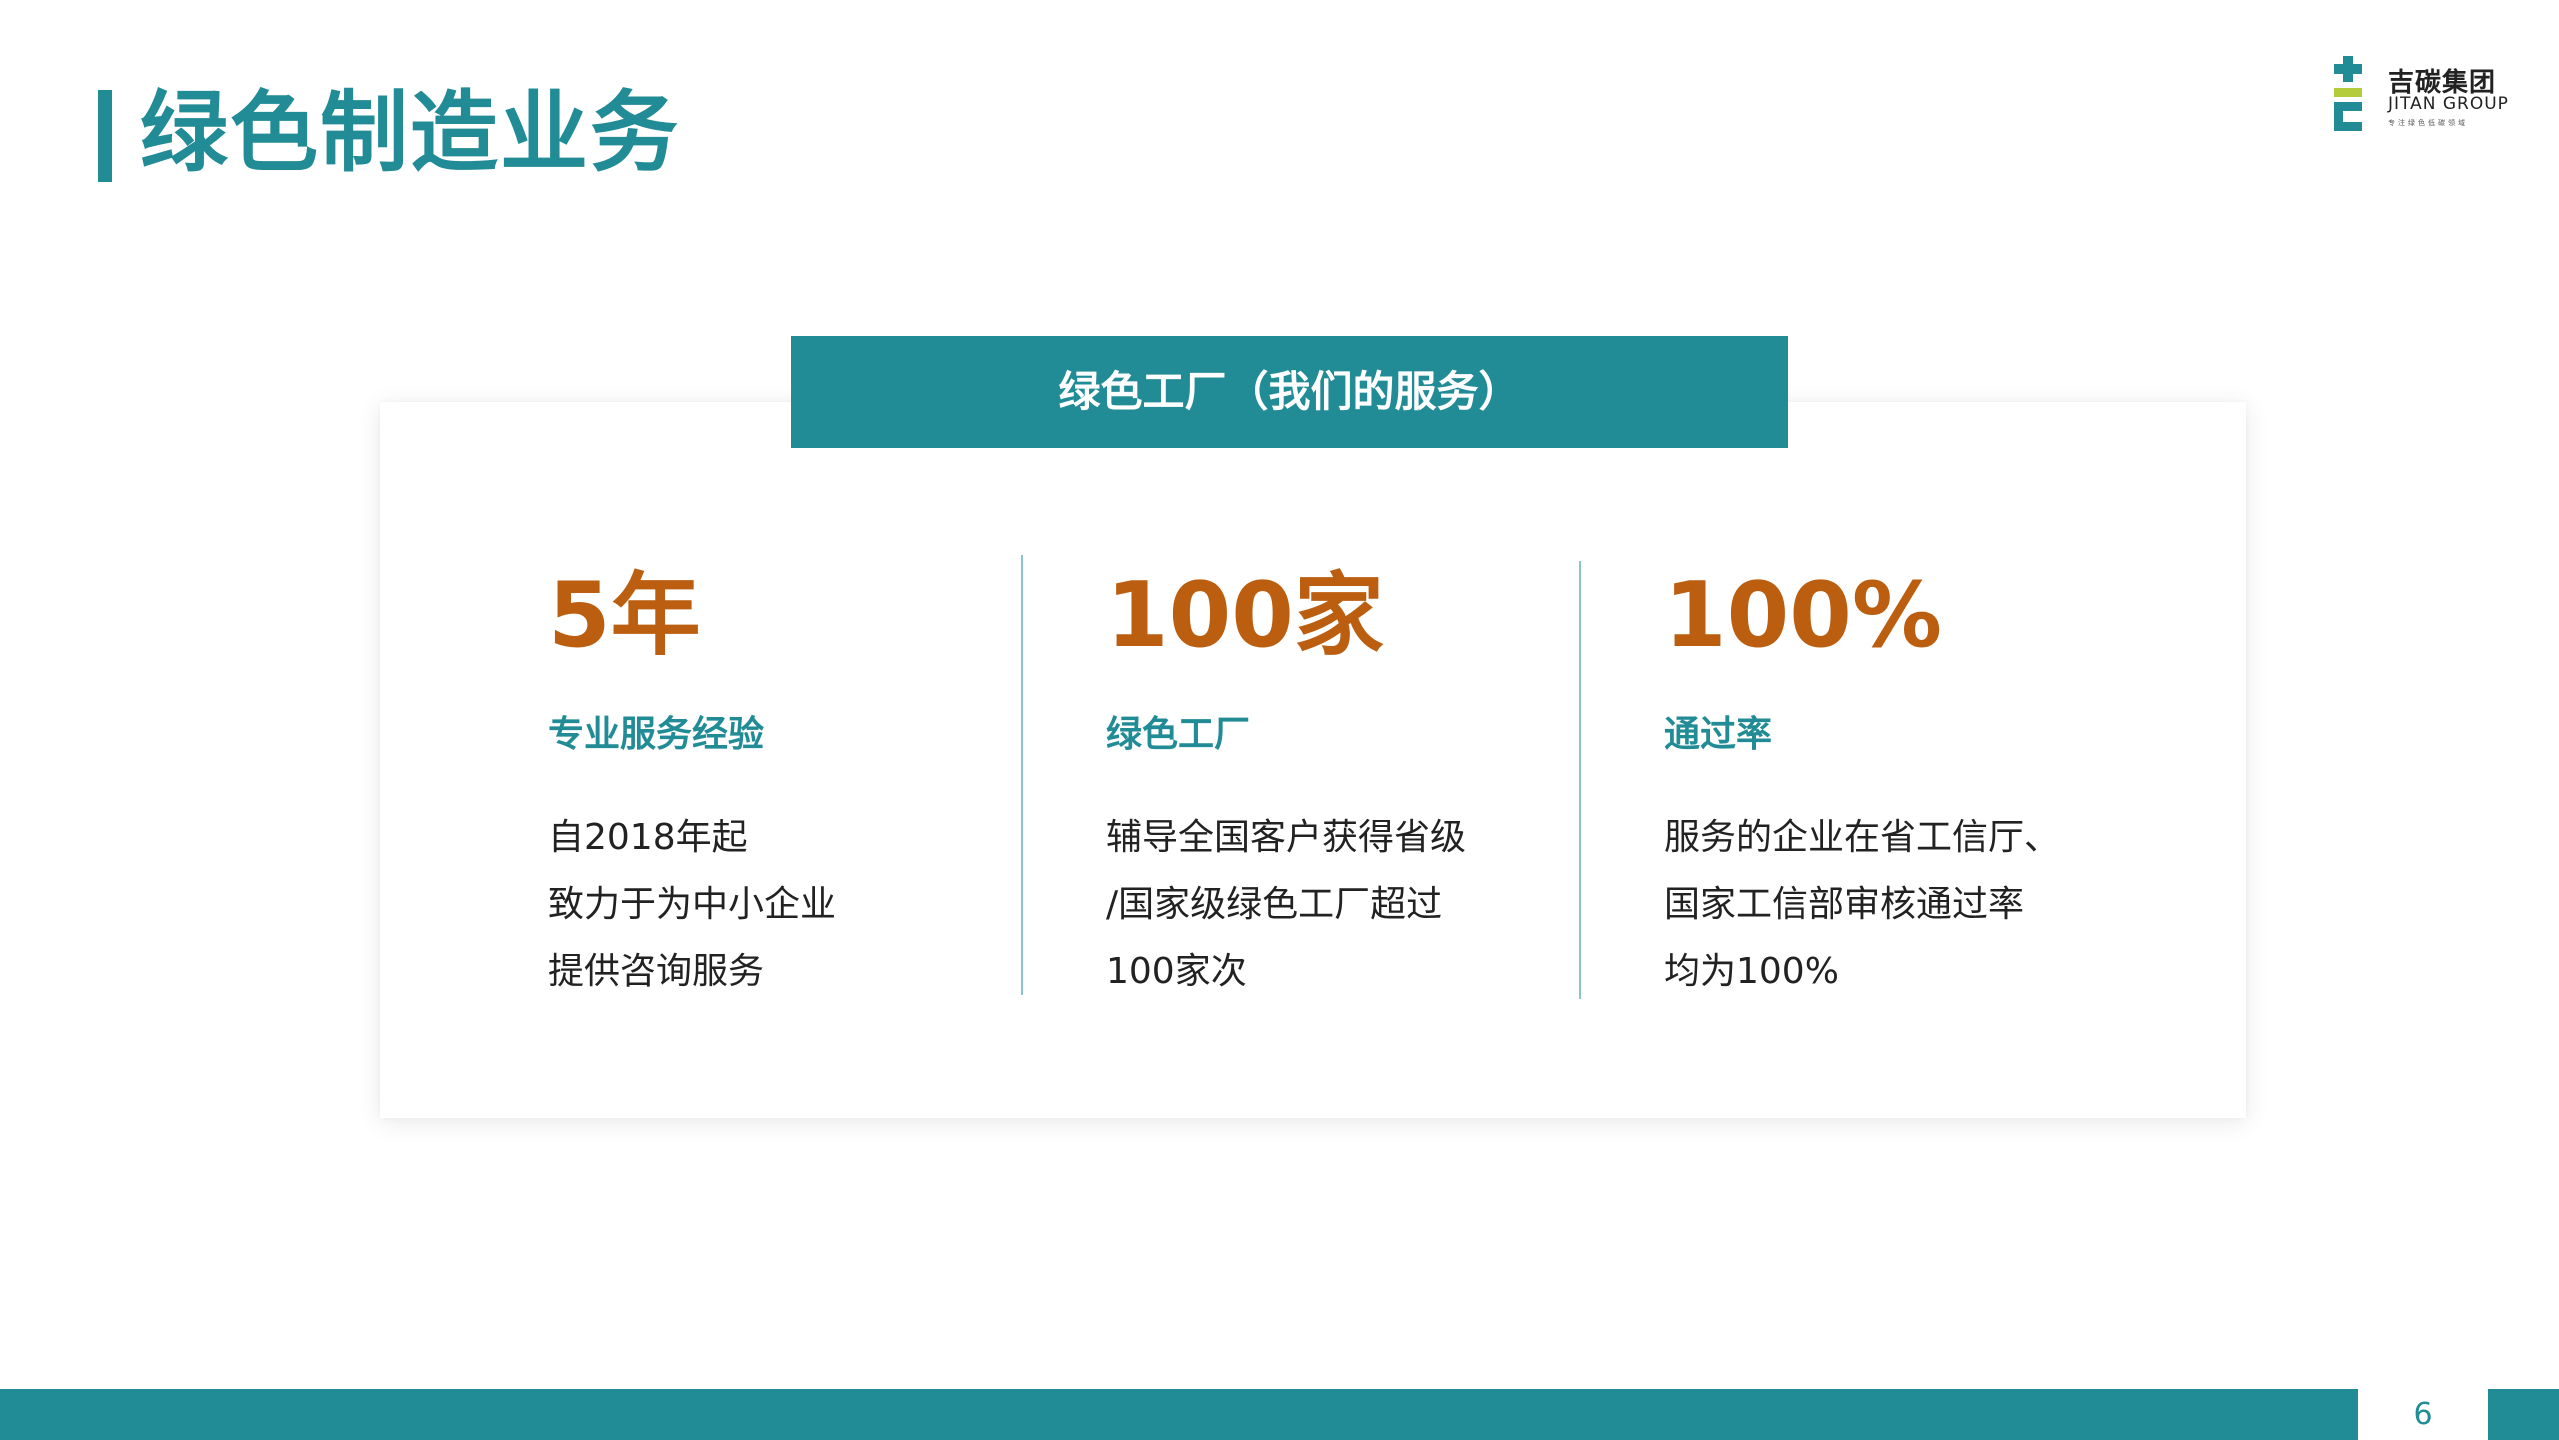  What do you see at coordinates (105, 136) in the screenshot?
I see `title-accent-bar` at bounding box center [105, 136].